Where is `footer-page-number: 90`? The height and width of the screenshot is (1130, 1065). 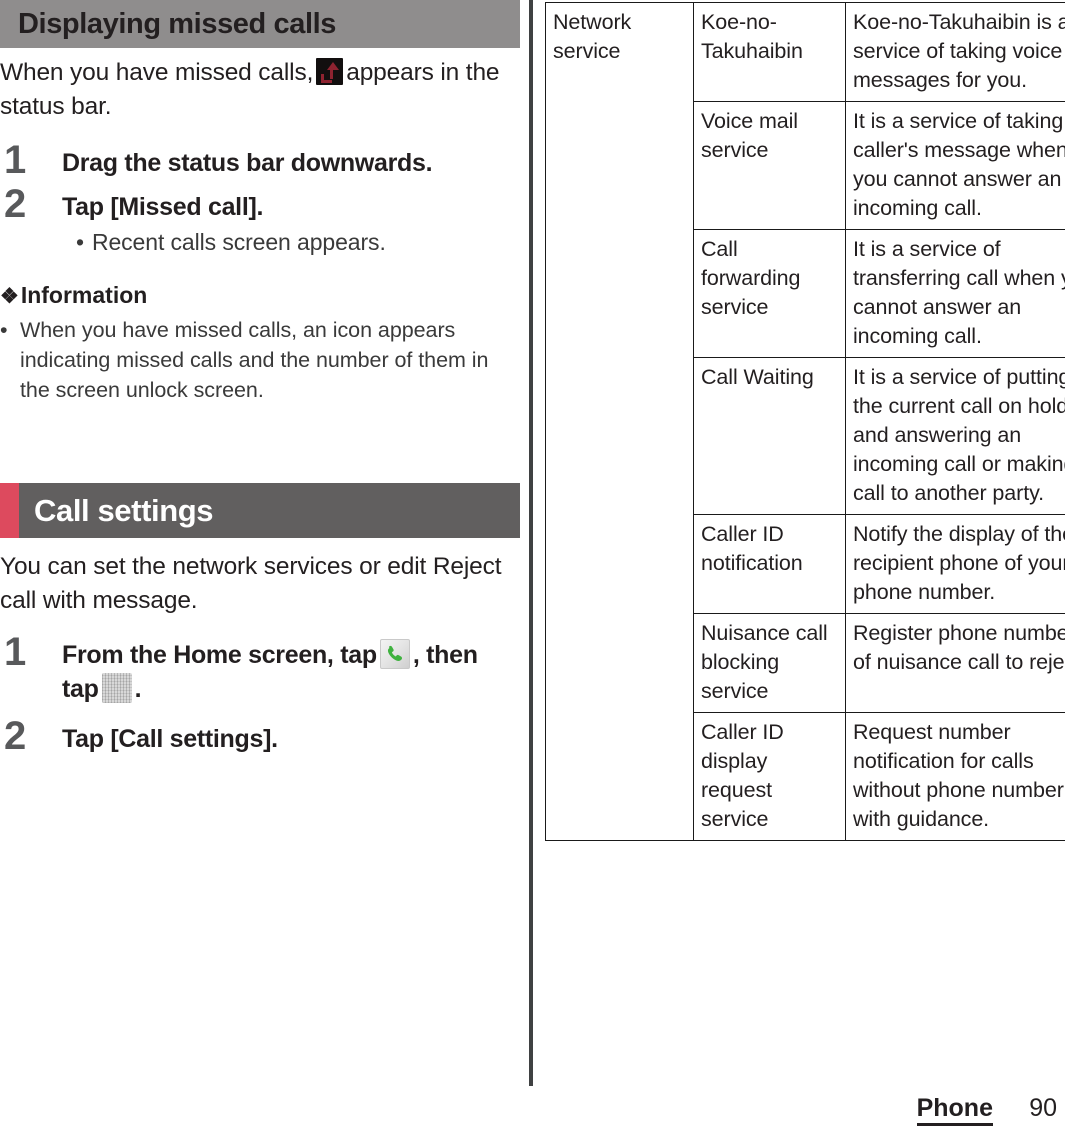
footer-page-number: 90 is located at coordinates (1043, 1108).